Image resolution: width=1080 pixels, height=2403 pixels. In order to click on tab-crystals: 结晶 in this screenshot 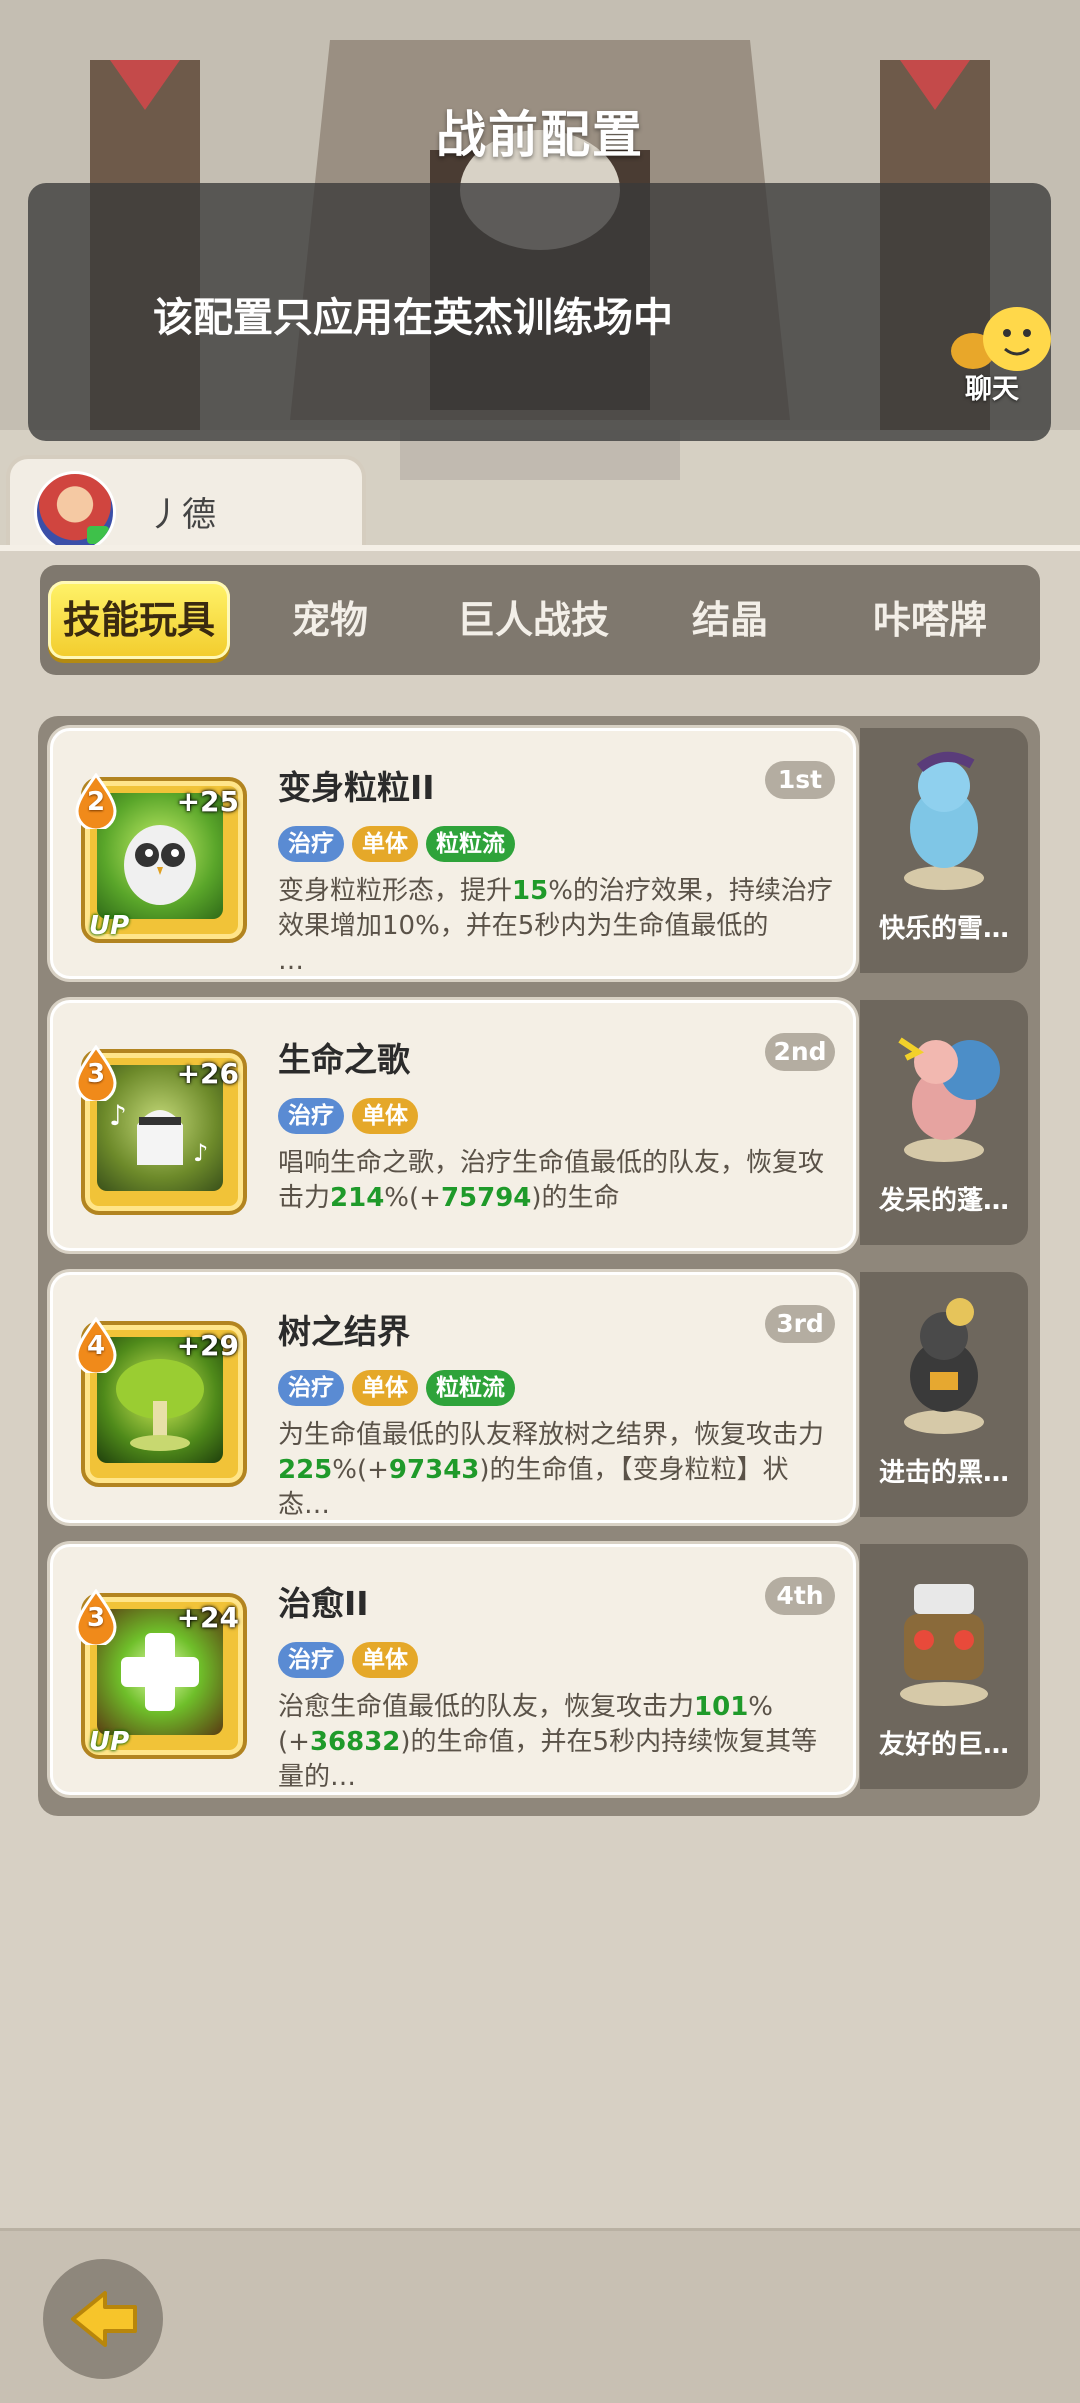, I will do `click(730, 620)`.